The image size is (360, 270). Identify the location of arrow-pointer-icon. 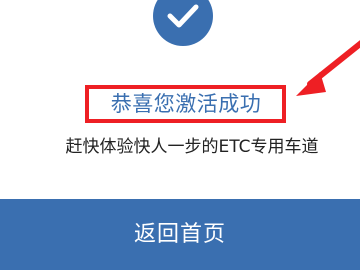
(328, 68).